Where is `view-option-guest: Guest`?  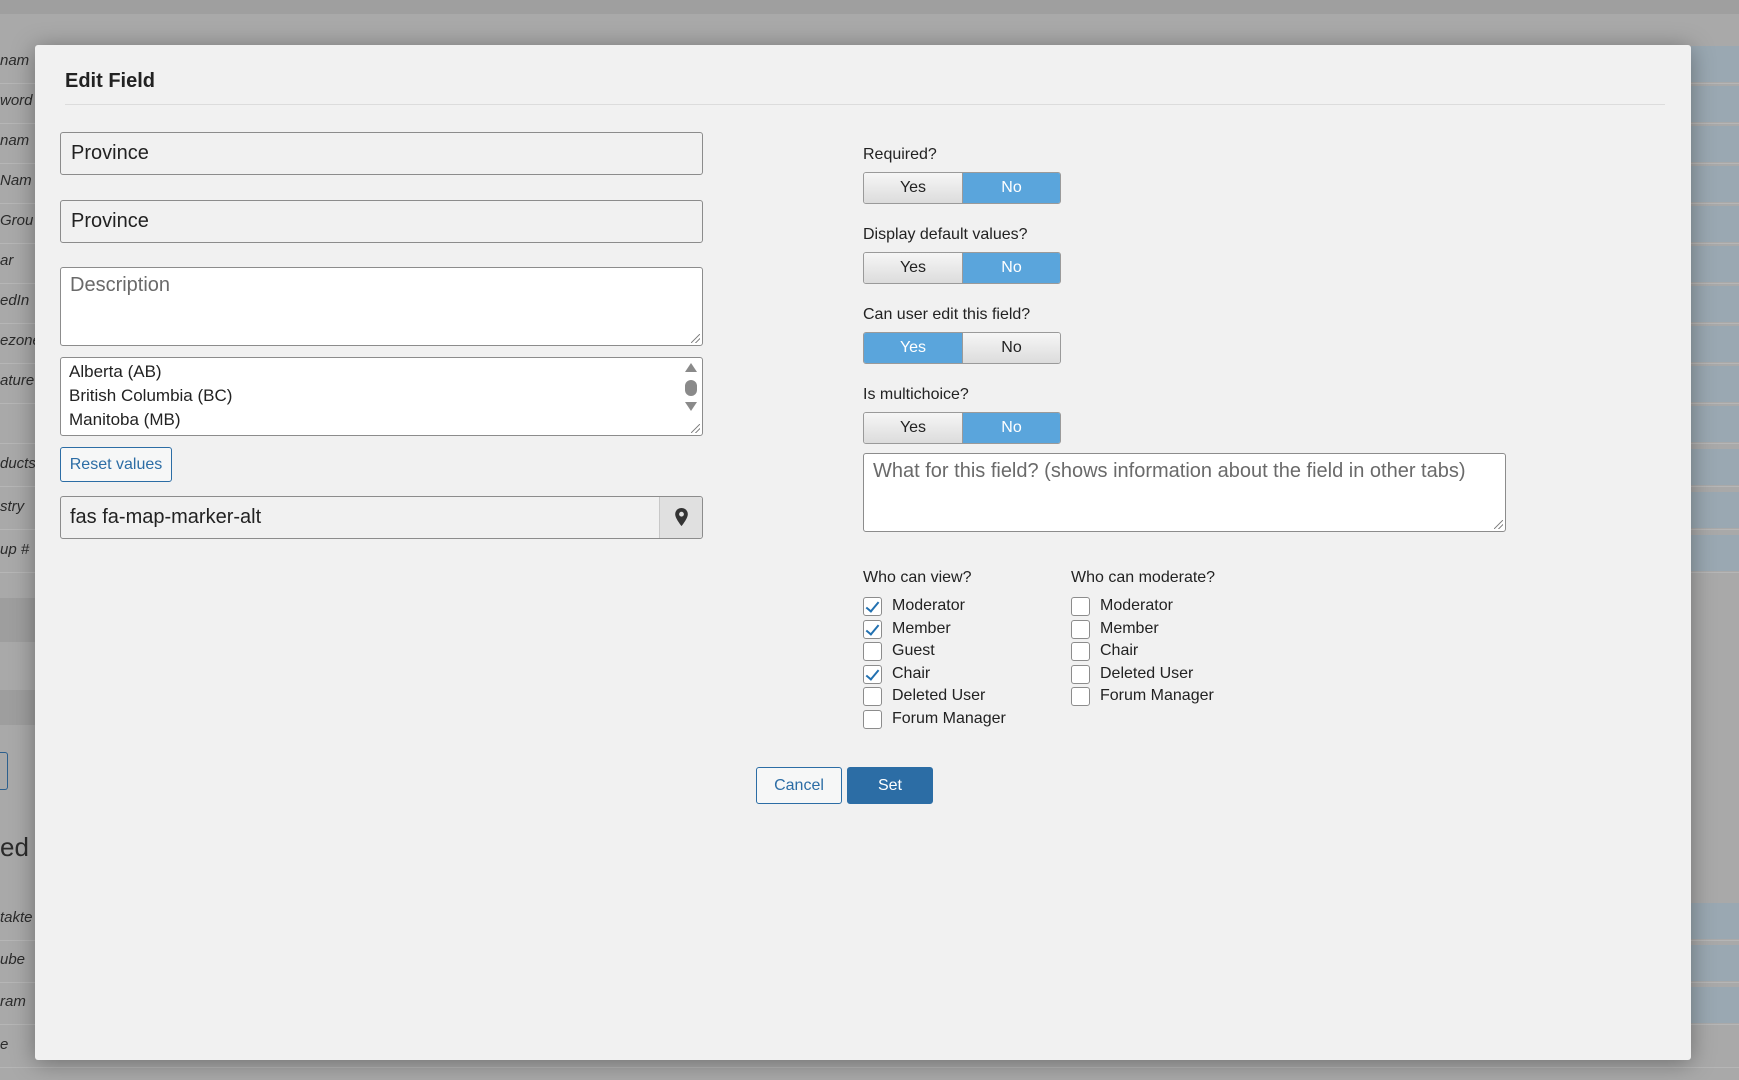 view-option-guest: Guest is located at coordinates (899, 651).